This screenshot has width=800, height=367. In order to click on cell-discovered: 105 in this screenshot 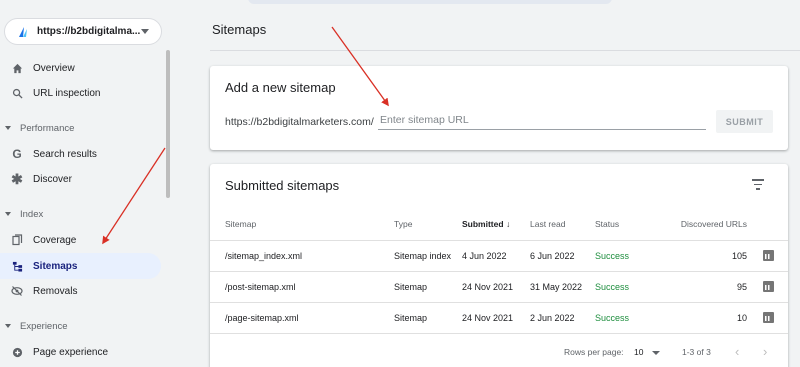, I will do `click(706, 256)`.